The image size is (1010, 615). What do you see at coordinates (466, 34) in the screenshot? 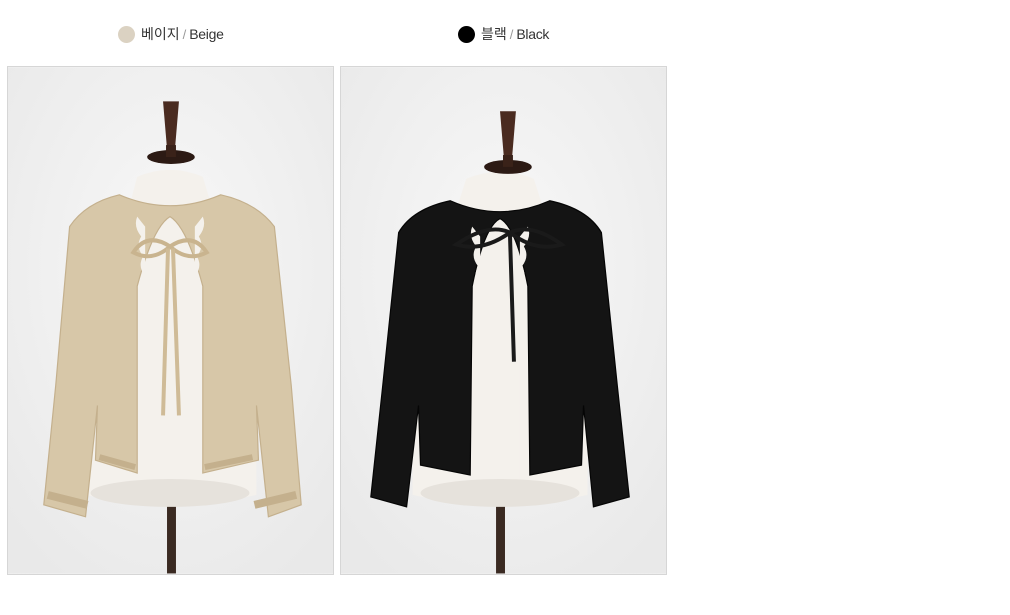
I see `black-swatch-icon` at bounding box center [466, 34].